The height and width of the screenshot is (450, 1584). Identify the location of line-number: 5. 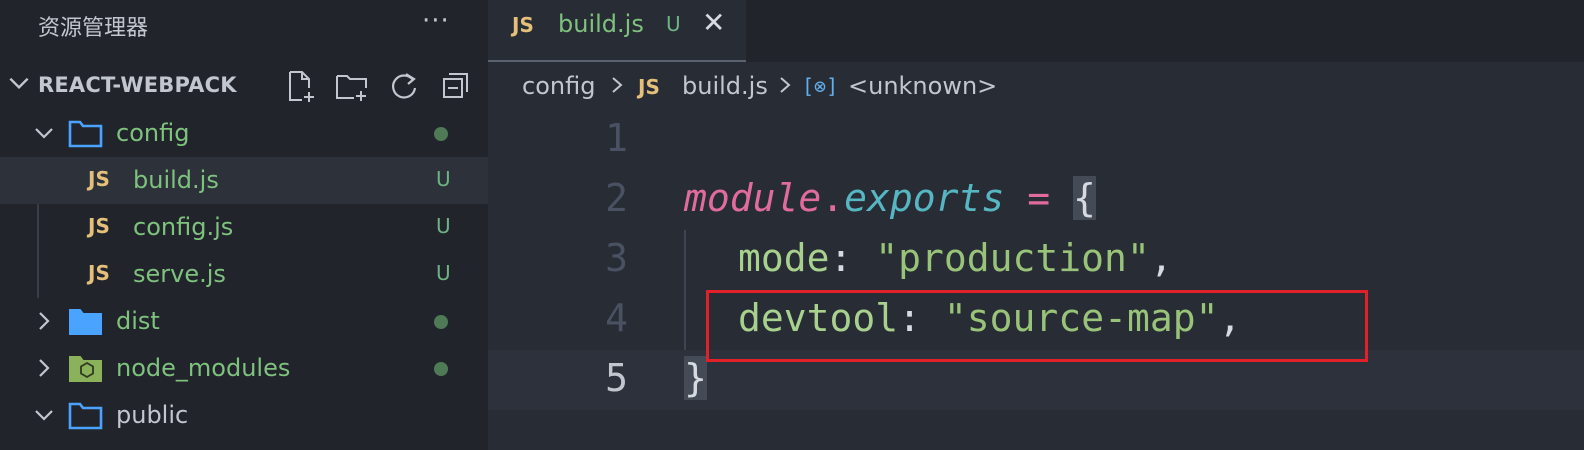
(616, 378).